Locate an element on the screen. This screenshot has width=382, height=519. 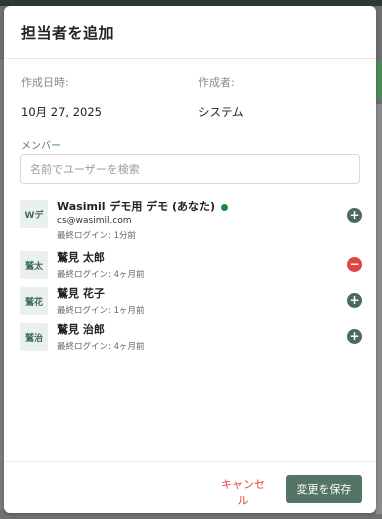
created-at-group: 作成日時: 10月 27, 2025 is located at coordinates (61, 97).